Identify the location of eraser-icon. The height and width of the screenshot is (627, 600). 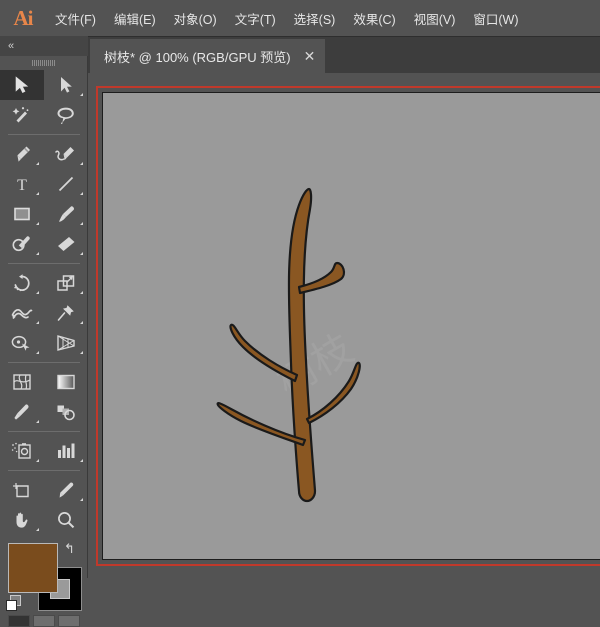
(66, 244).